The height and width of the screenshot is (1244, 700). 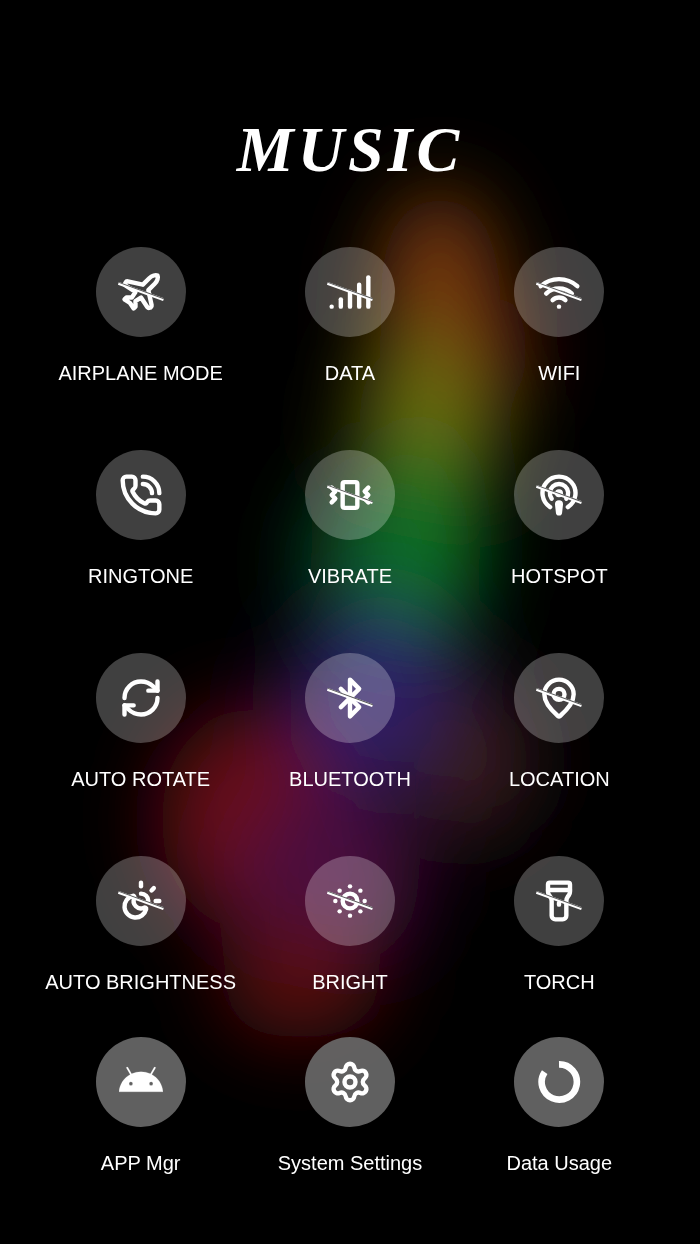 What do you see at coordinates (559, 982) in the screenshot?
I see `tile-label: TORCH` at bounding box center [559, 982].